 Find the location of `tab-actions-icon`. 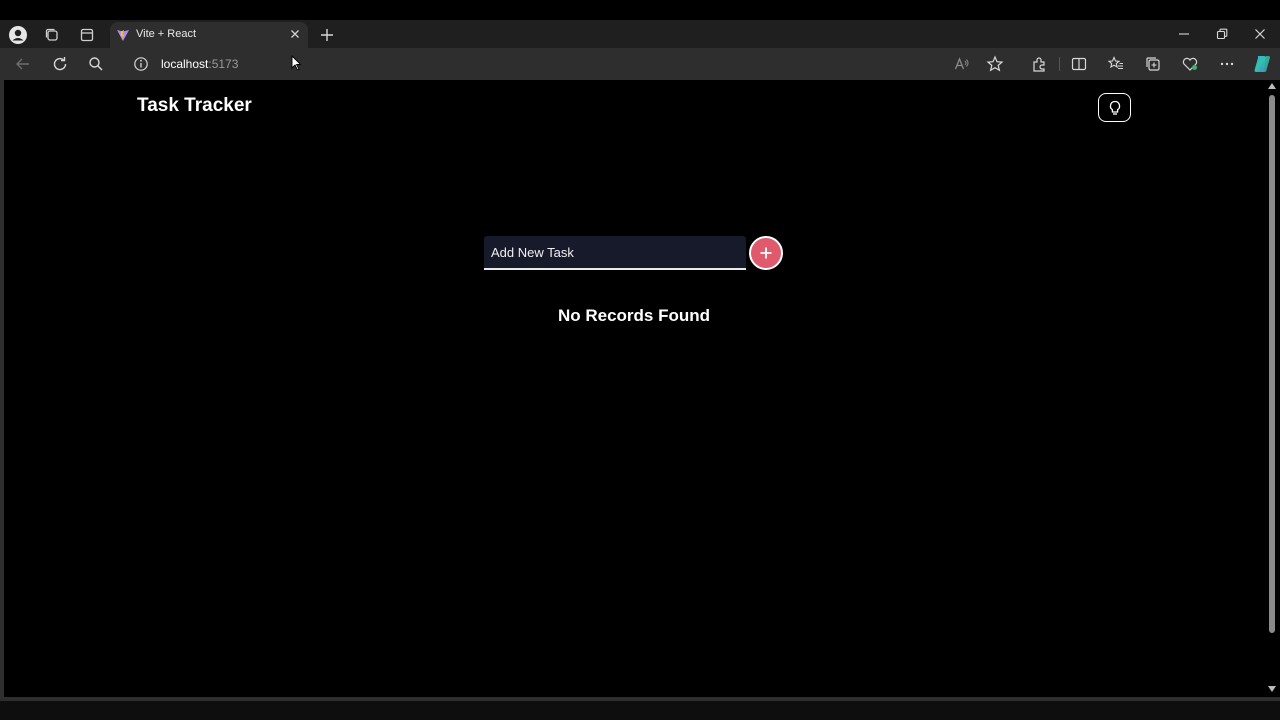

tab-actions-icon is located at coordinates (87, 35).